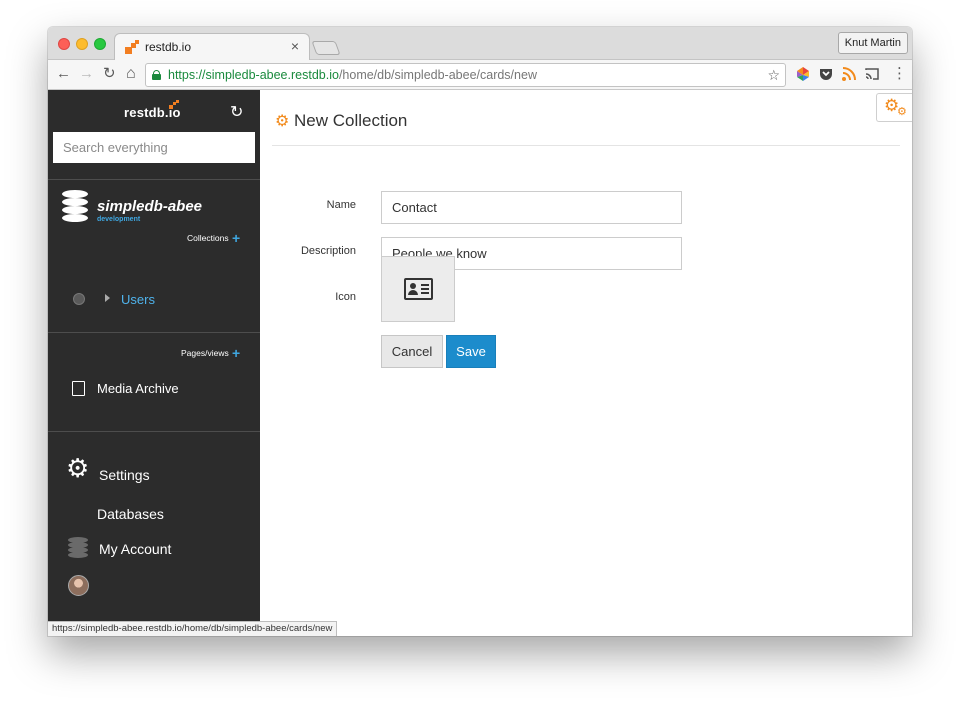 The width and height of the screenshot is (960, 704). Describe the element at coordinates (212, 46) in the screenshot. I see `browser-tab: restdb.io ×` at that location.